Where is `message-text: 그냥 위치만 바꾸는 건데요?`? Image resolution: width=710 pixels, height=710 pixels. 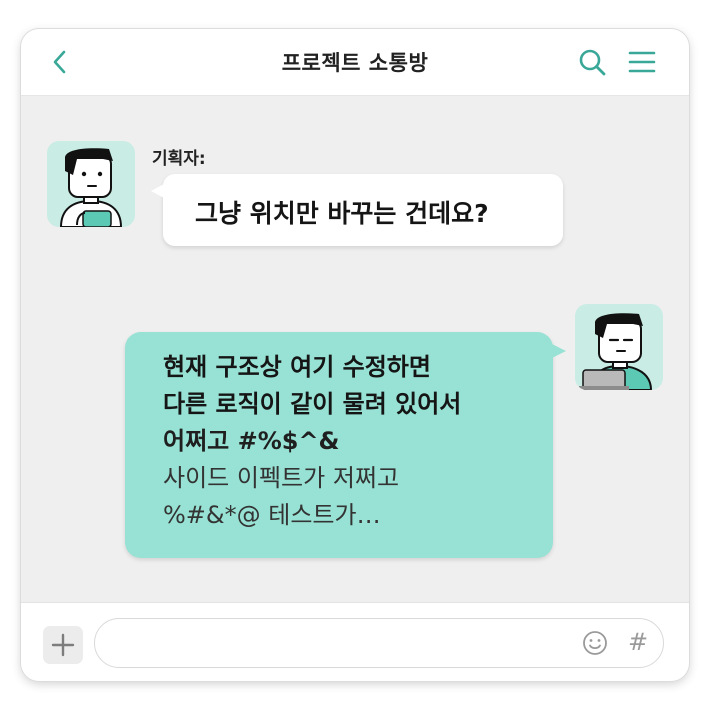
message-text: 그냥 위치만 바꾸는 건데요? is located at coordinates (342, 213).